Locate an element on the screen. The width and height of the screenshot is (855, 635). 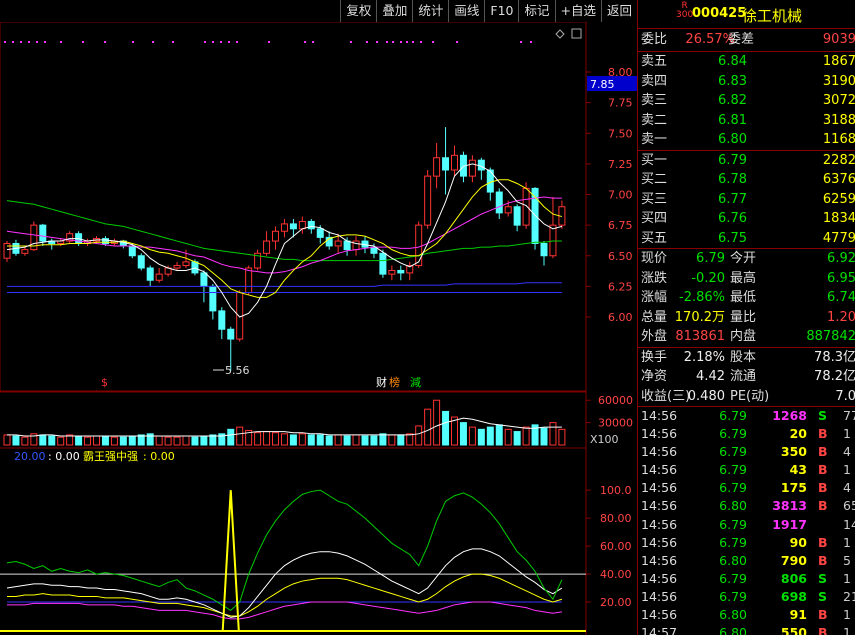
price-tick-label: 6.50 is located at coordinates (620, 256).